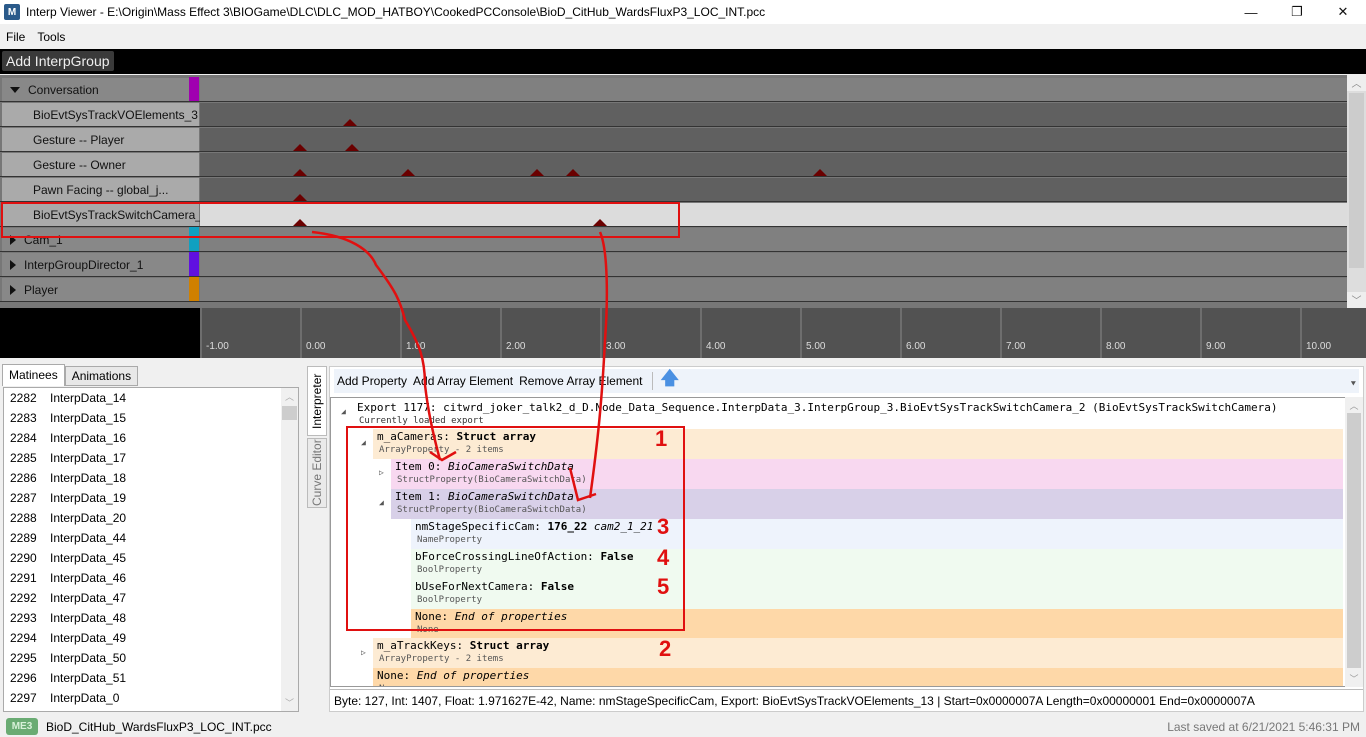 This screenshot has height=737, width=1366. I want to click on matinee-list-item: 2297 InterpData_0, so click(151, 698).